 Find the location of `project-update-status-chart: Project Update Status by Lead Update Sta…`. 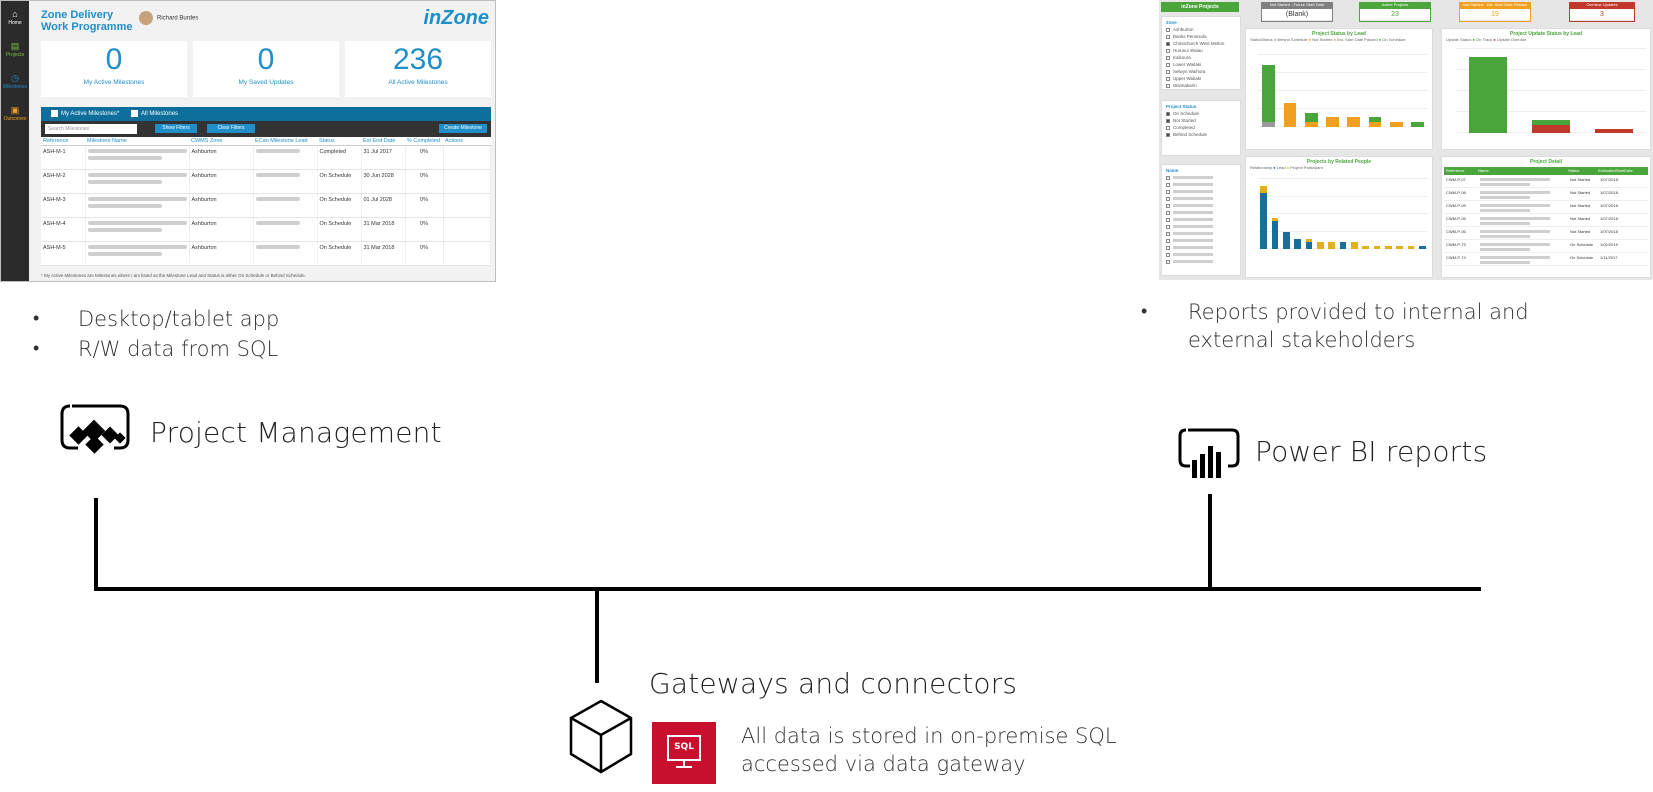

project-update-status-chart: Project Update Status by Lead Update Sta… is located at coordinates (1546, 89).